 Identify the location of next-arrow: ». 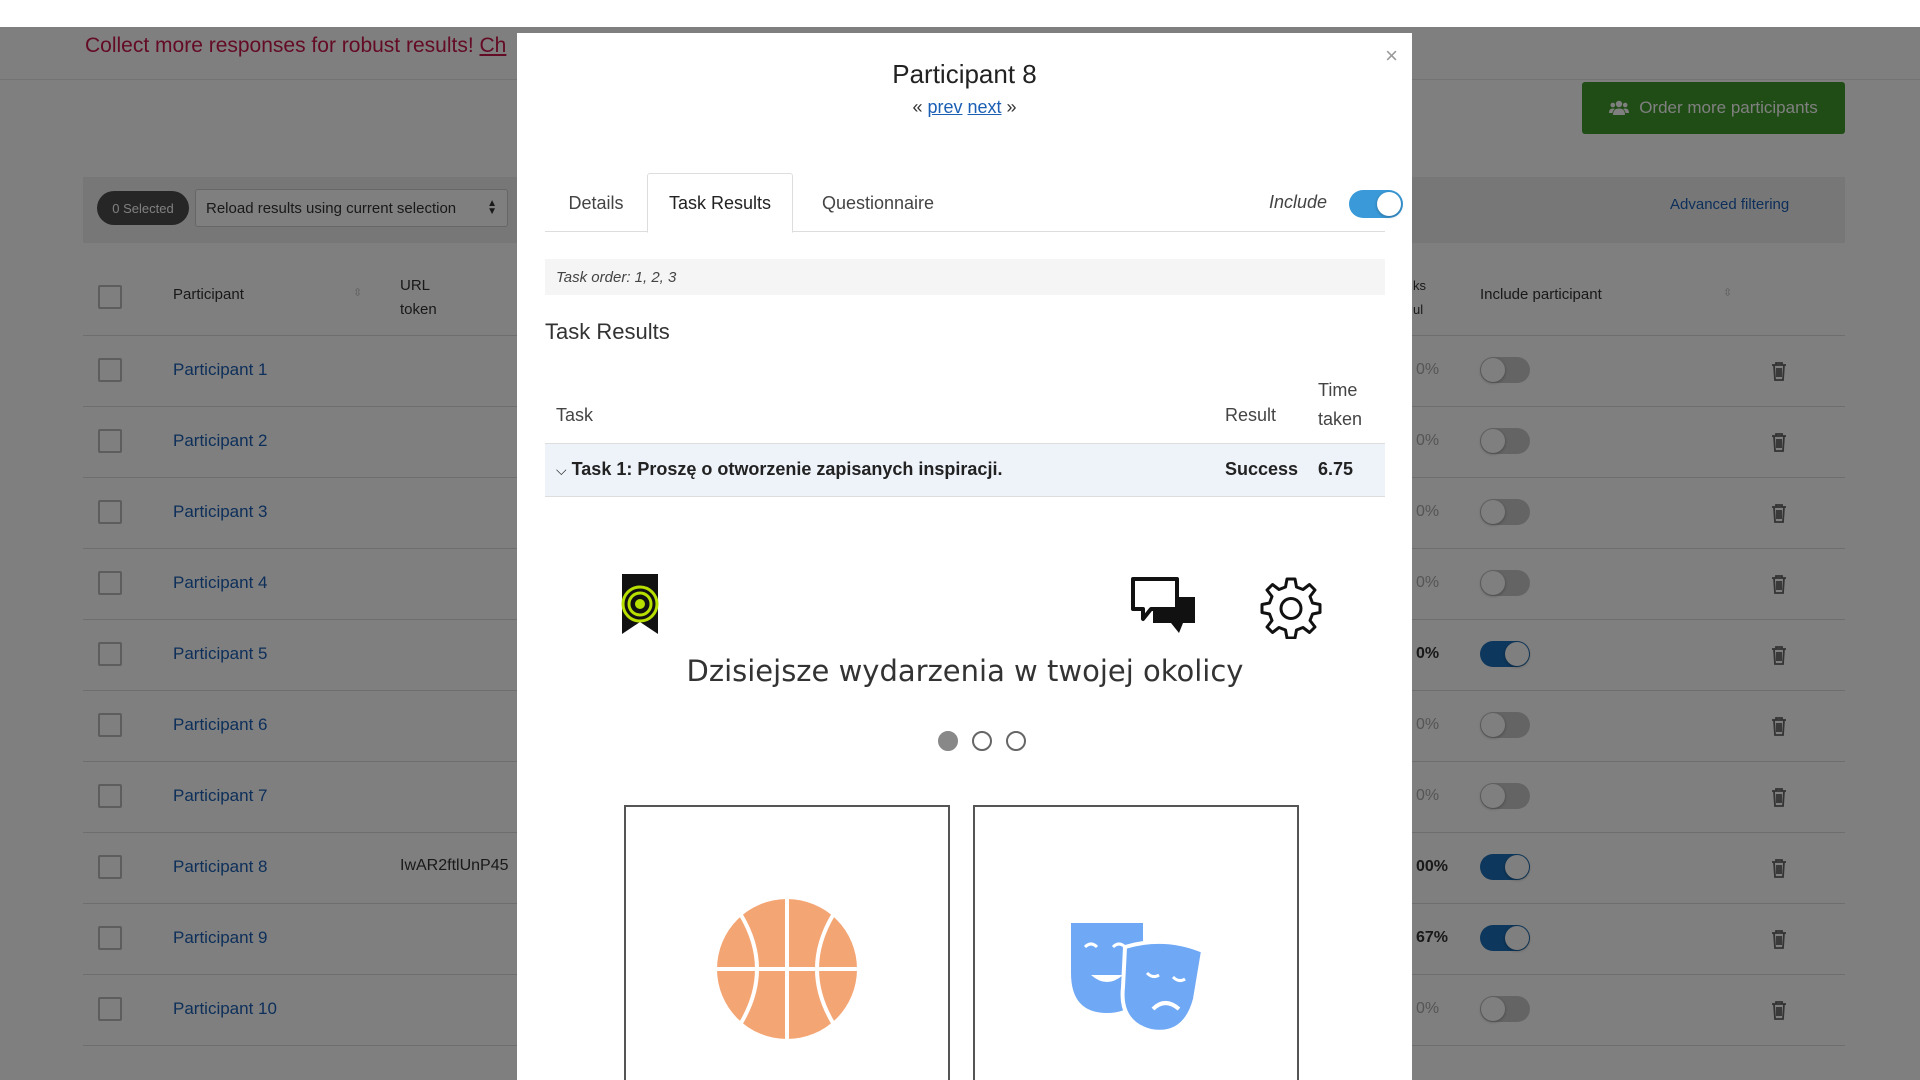
(1011, 107).